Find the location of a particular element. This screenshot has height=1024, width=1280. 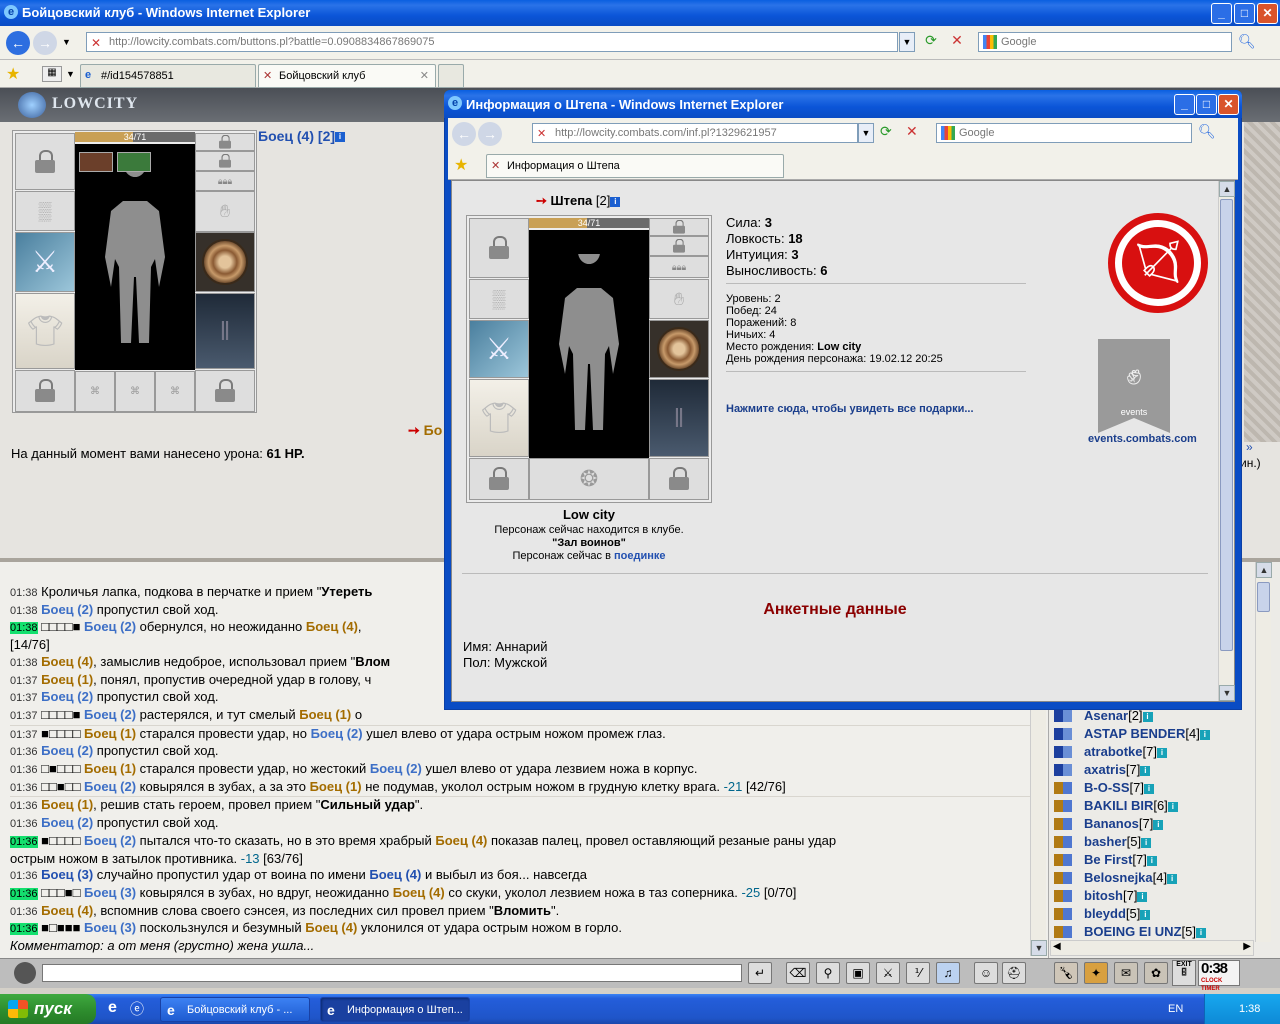

weapon-slot: ⚔ is located at coordinates (45, 262).